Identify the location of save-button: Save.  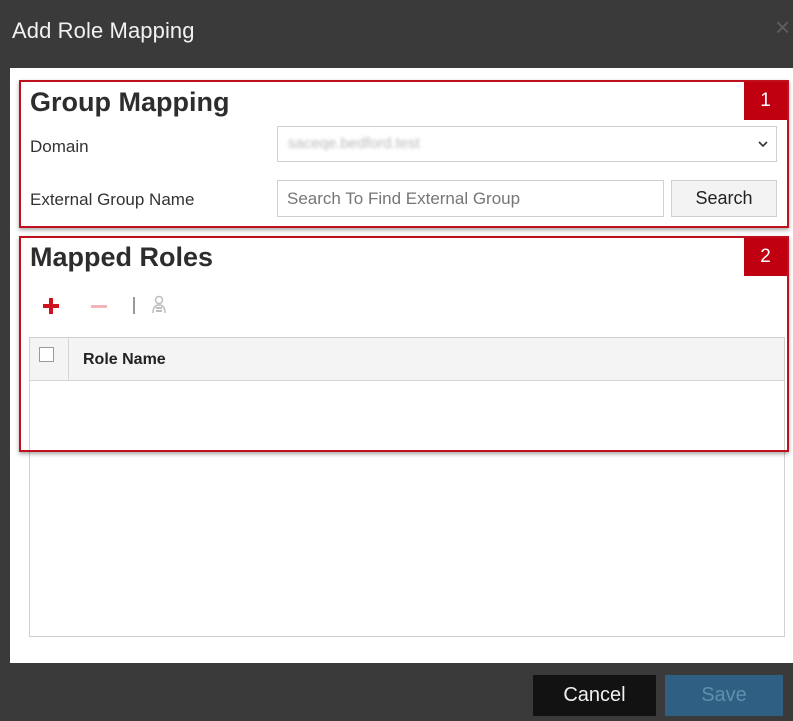
(724, 695).